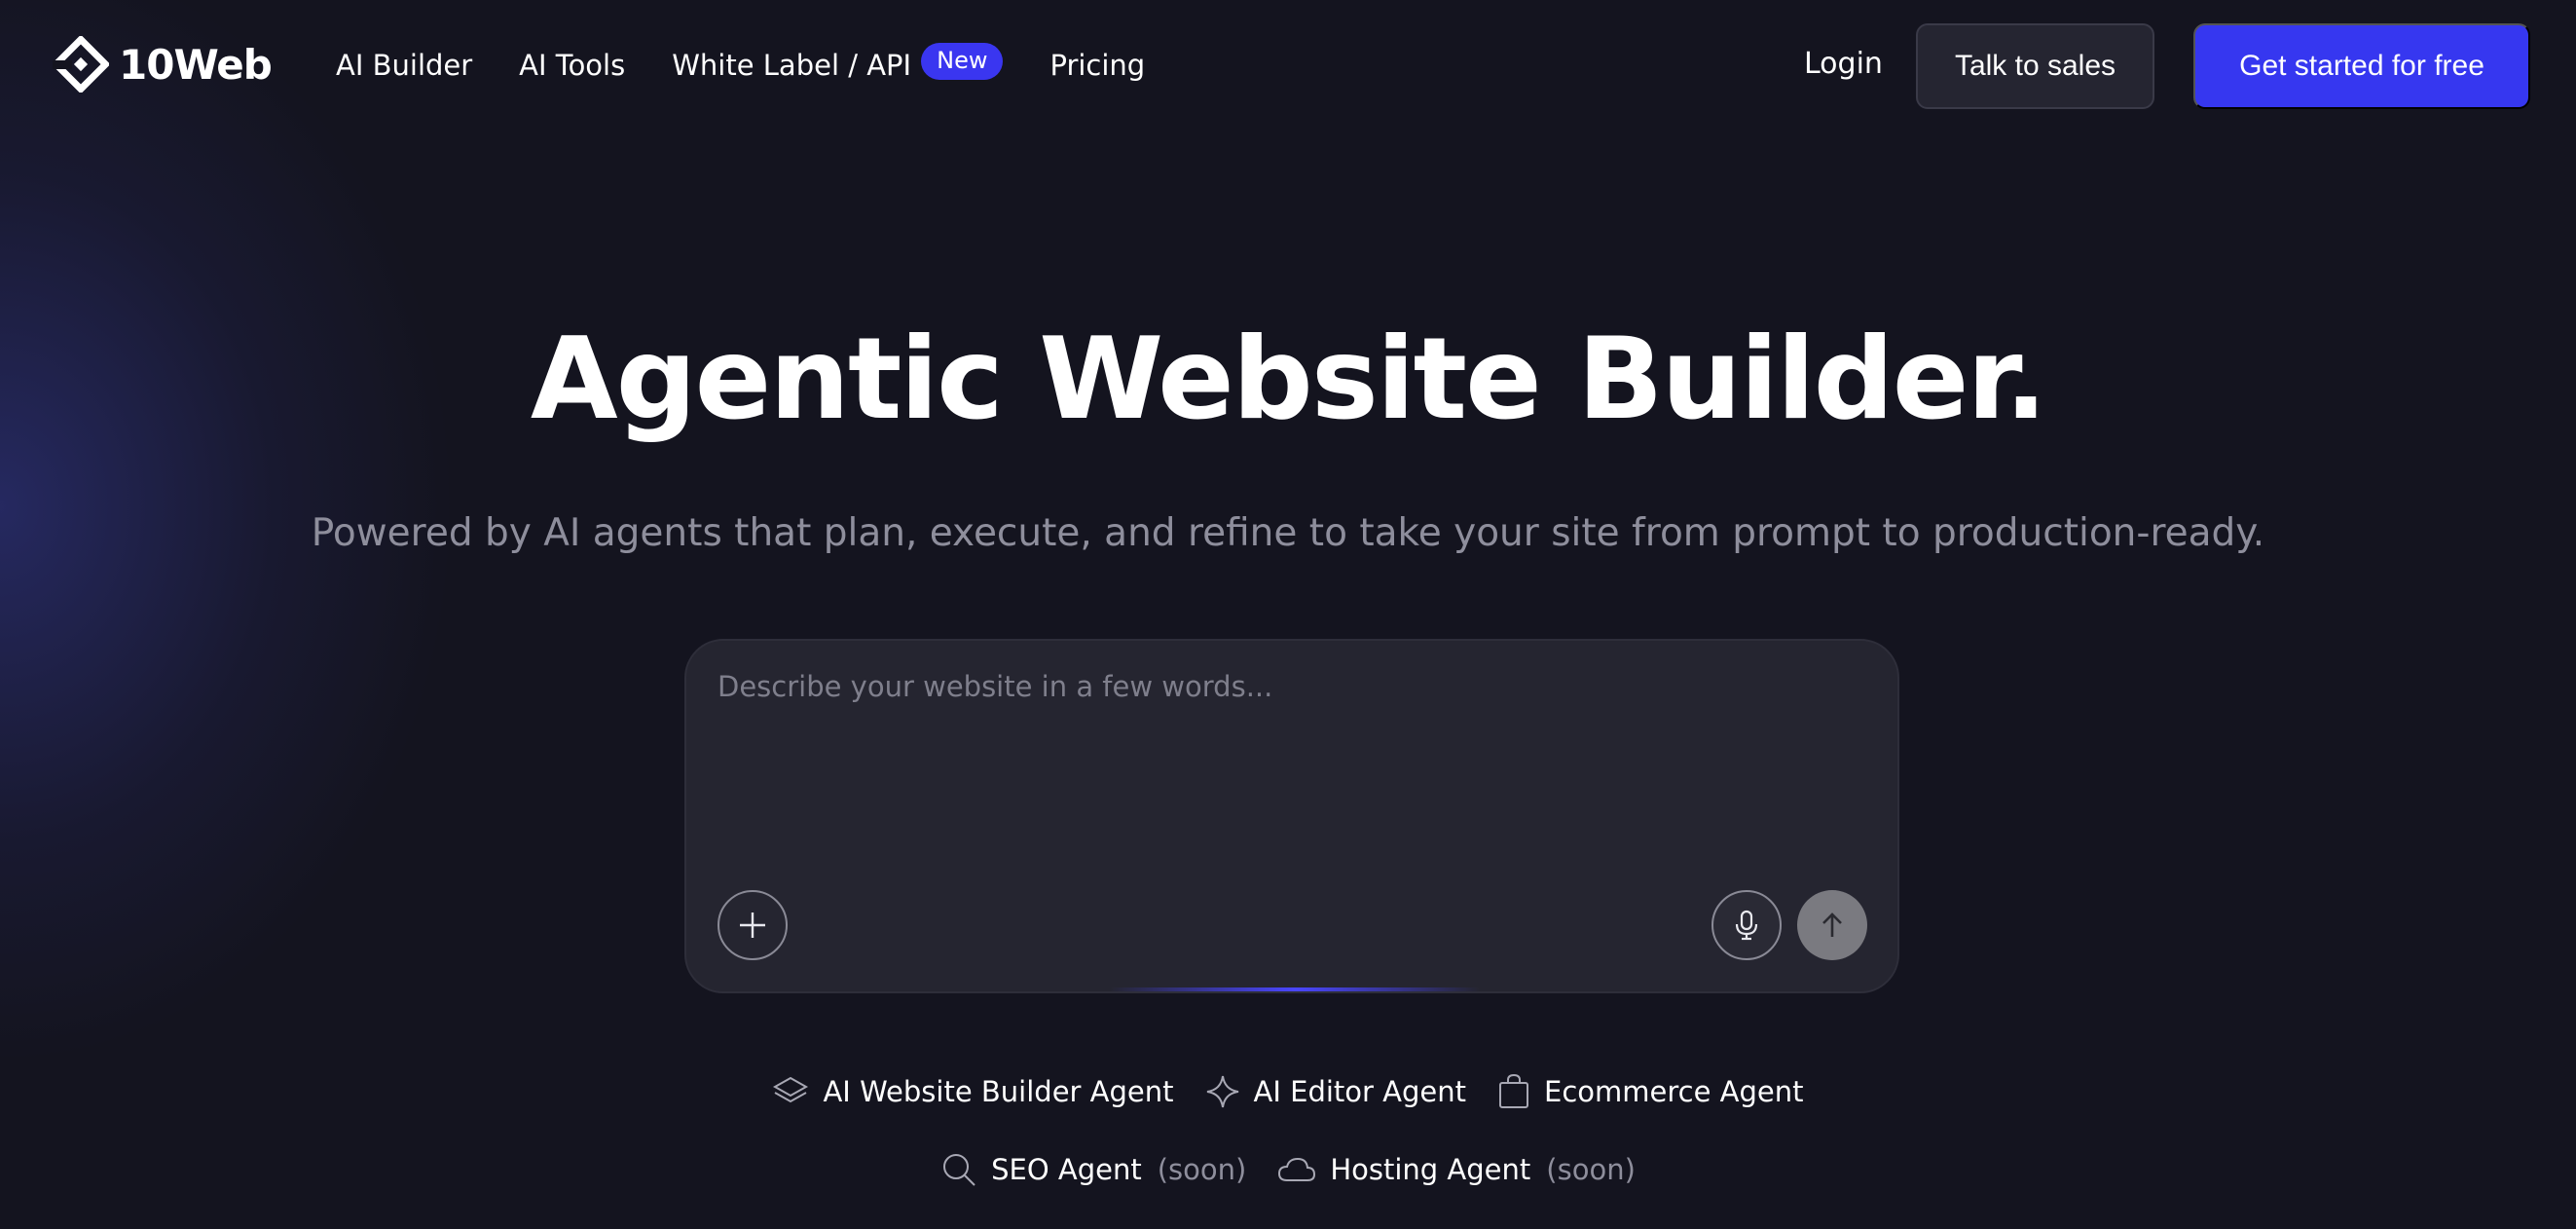 This screenshot has width=2576, height=1229. I want to click on get-started-button: Get started for free, so click(2361, 66).